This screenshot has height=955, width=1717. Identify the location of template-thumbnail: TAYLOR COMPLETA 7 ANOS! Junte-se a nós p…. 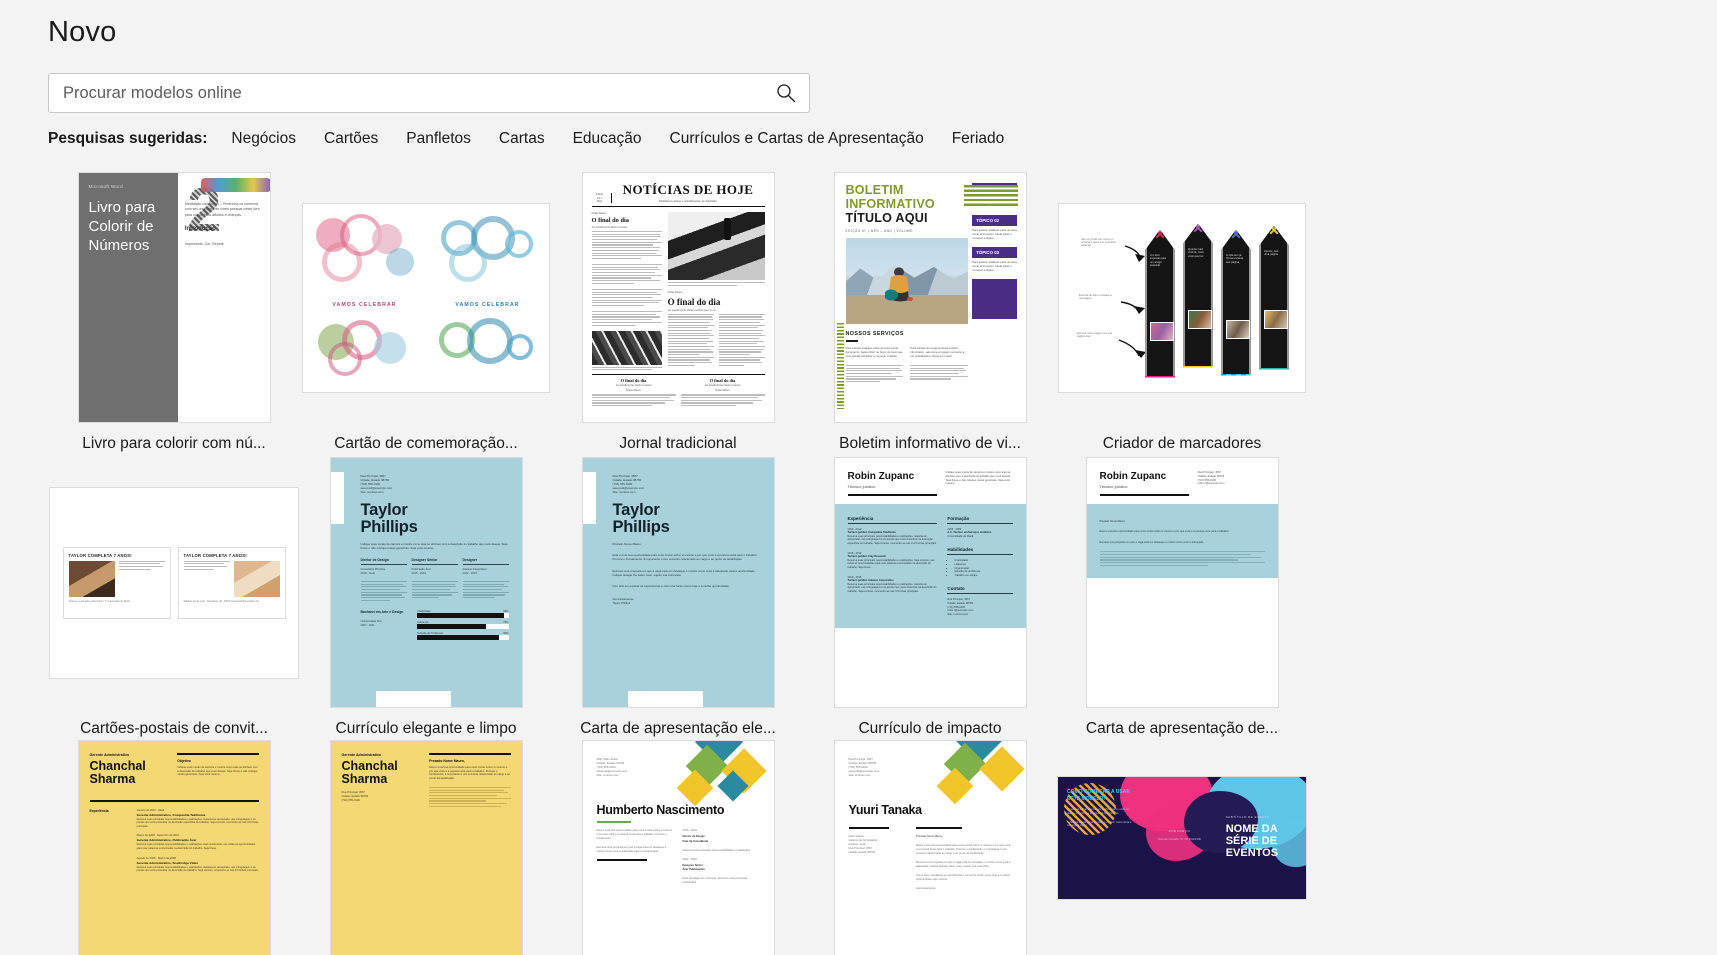
(174, 582).